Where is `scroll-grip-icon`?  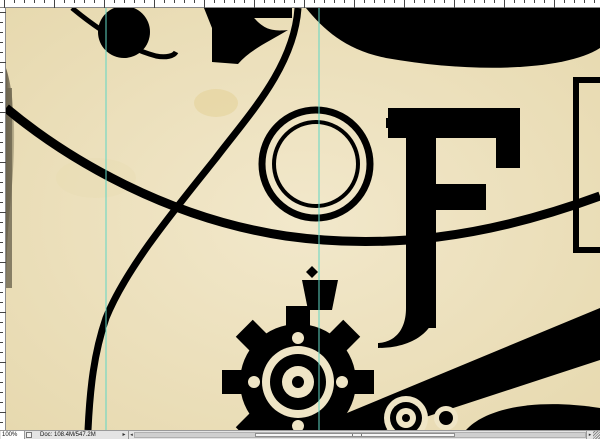 scroll-grip-icon is located at coordinates (357, 435).